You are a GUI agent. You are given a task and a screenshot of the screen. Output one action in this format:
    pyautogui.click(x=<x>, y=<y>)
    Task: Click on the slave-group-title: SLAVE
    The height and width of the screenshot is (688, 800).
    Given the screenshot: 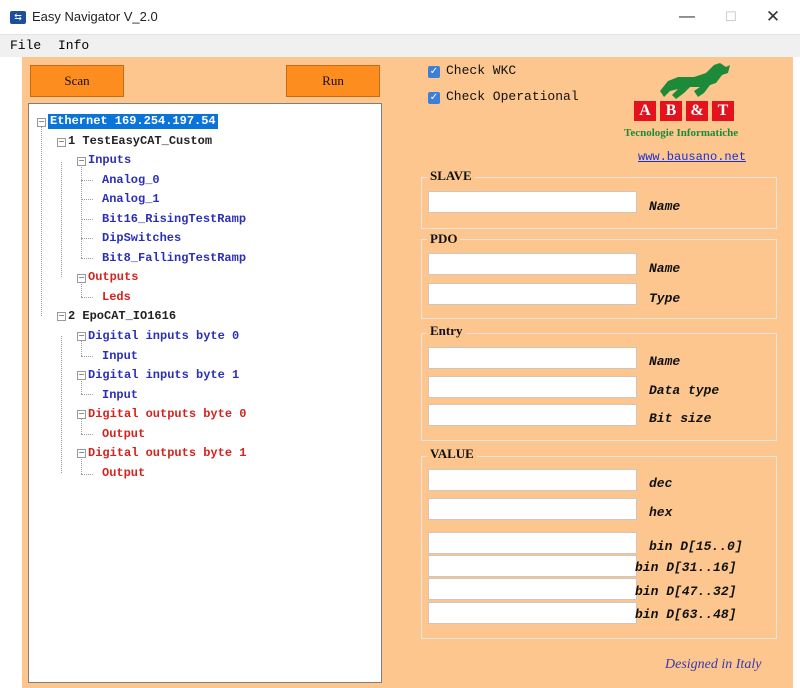 What is the action you would take?
    pyautogui.click(x=451, y=176)
    